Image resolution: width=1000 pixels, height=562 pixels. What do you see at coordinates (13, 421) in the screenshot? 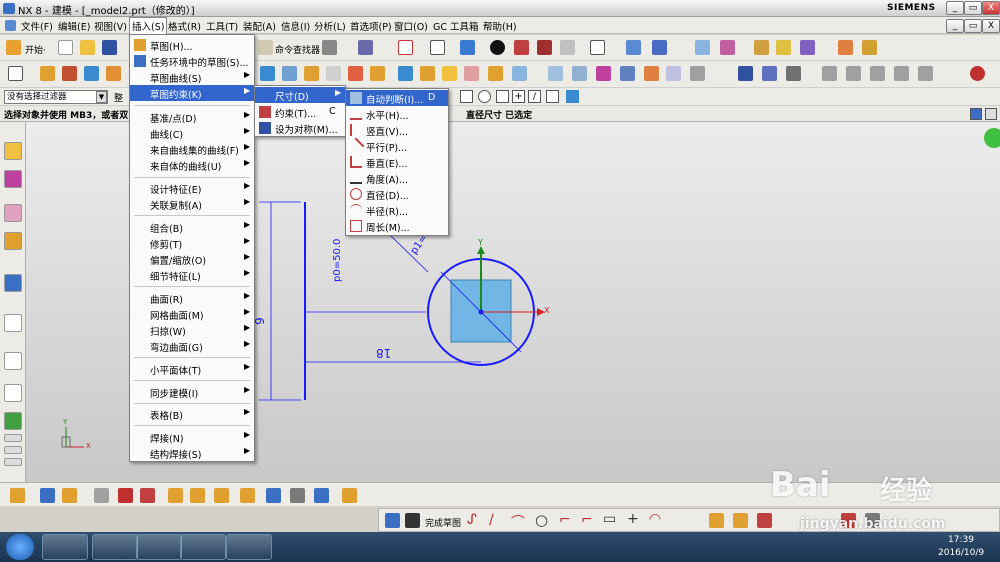
I see `process-studio-icon` at bounding box center [13, 421].